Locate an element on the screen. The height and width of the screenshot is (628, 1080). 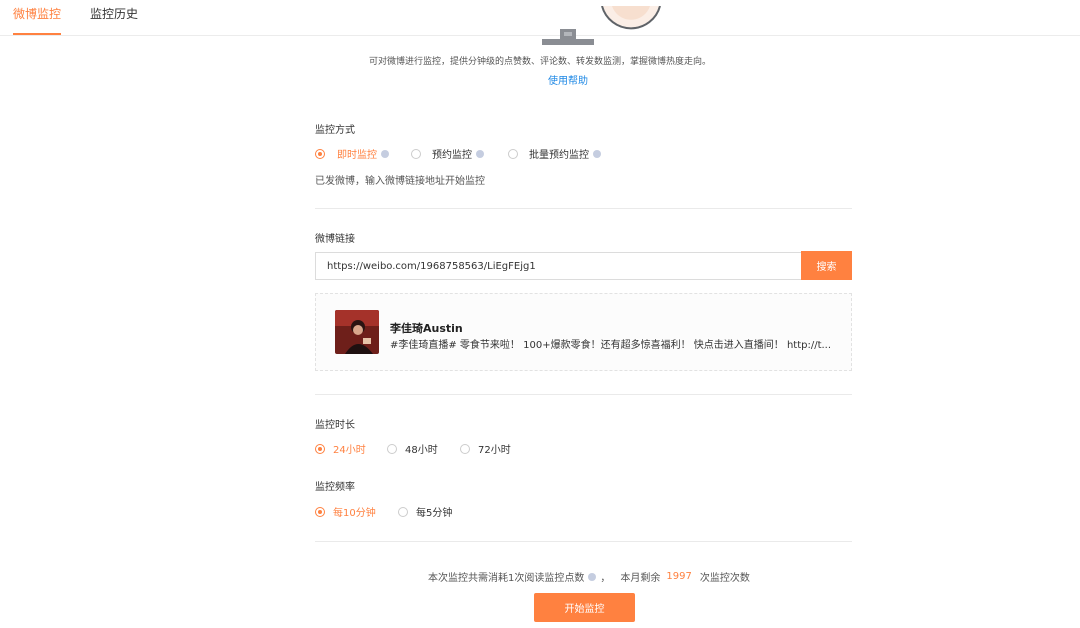
radio-every-5-min: 每5分钟 is located at coordinates (425, 511).